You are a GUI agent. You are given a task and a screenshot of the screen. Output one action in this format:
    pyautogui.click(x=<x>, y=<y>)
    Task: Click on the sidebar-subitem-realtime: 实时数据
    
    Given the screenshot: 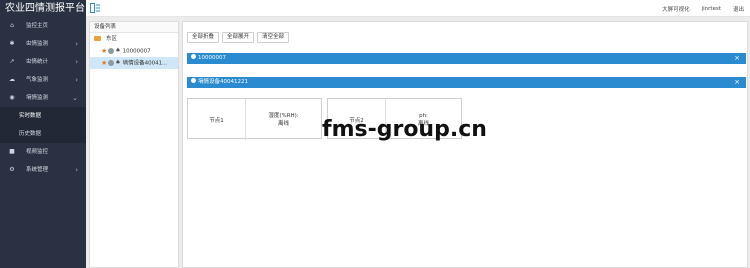 What is the action you would take?
    pyautogui.click(x=43, y=116)
    